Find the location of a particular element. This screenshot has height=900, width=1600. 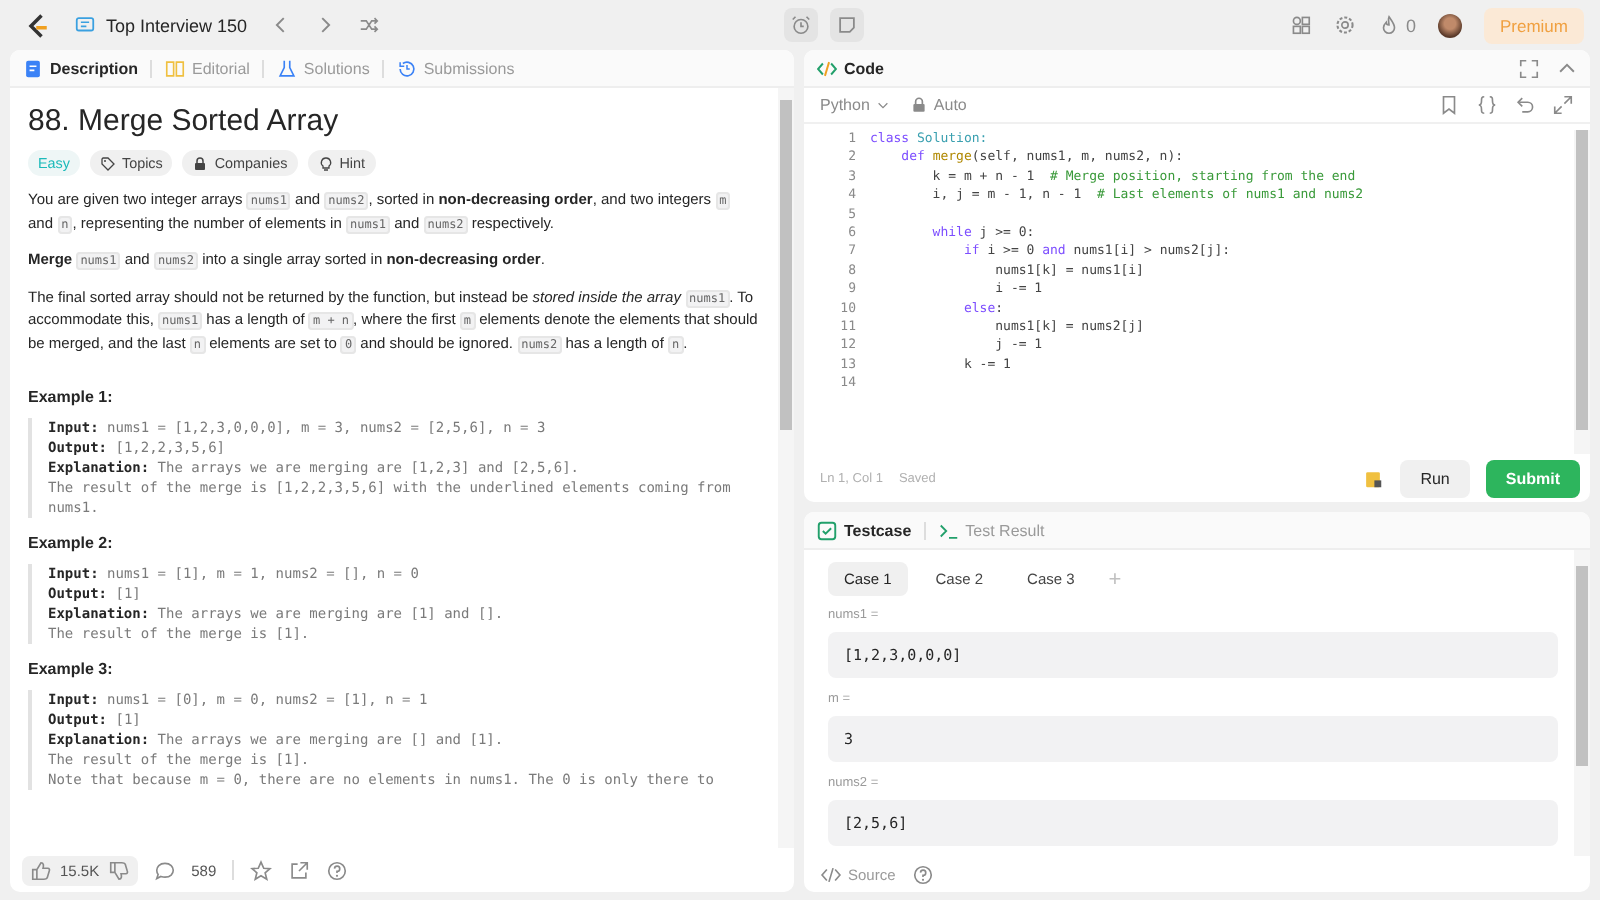

language-dropdown: Python is located at coordinates (855, 105).